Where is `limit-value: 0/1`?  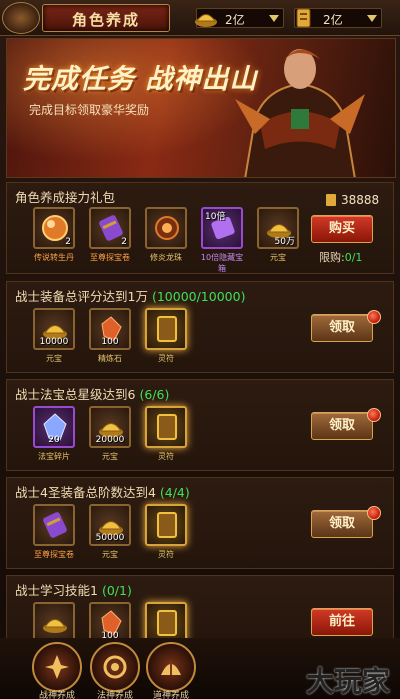 limit-value: 0/1 is located at coordinates (353, 257).